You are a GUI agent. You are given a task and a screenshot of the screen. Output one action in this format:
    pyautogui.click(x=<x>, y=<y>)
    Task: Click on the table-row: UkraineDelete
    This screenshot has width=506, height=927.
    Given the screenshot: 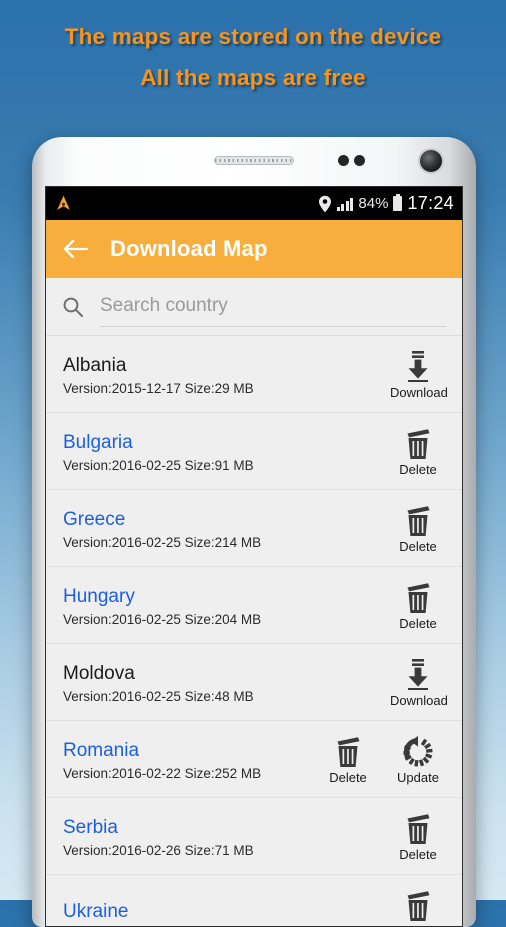 What is the action you would take?
    pyautogui.click(x=254, y=900)
    